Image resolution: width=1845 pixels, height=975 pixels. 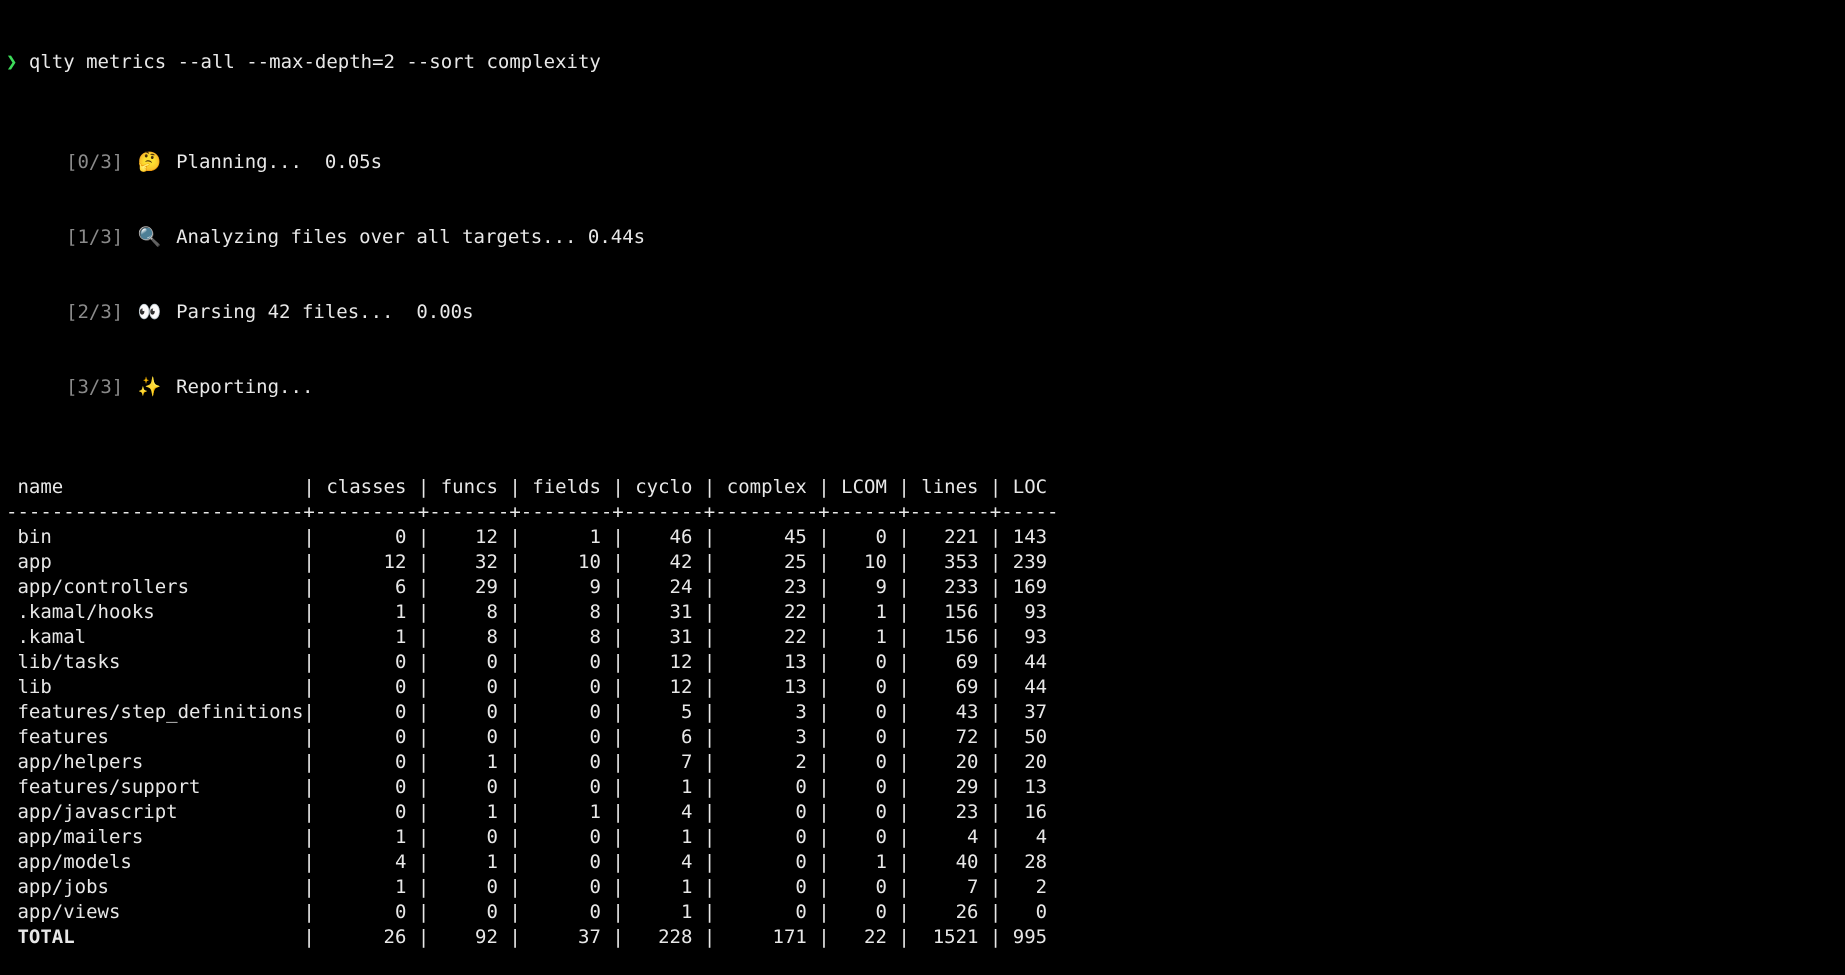 I want to click on step-counter: [2/3], so click(x=95, y=312).